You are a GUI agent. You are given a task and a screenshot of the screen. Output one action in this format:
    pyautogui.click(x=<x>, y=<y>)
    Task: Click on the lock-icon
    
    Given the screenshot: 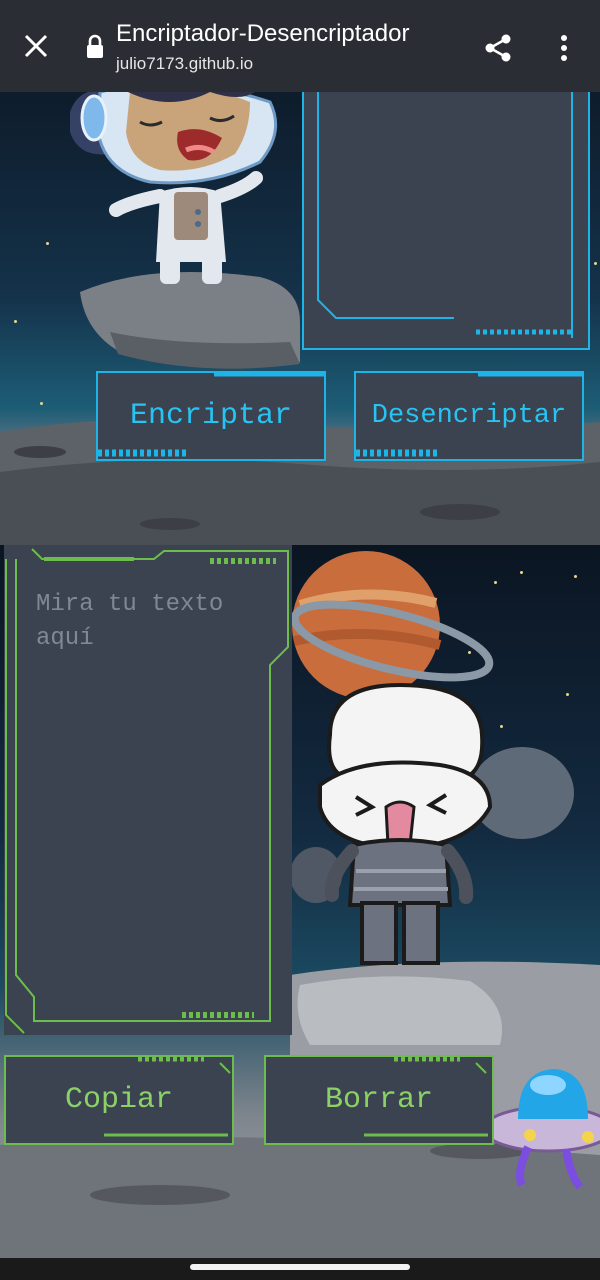 What is the action you would take?
    pyautogui.click(x=95, y=47)
    